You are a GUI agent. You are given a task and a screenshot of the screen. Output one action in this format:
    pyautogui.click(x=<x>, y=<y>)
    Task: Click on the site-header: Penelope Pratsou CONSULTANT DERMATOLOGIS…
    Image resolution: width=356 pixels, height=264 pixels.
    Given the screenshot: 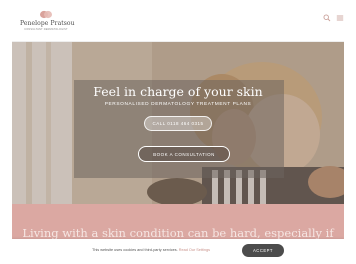 What is the action you would take?
    pyautogui.click(x=178, y=21)
    